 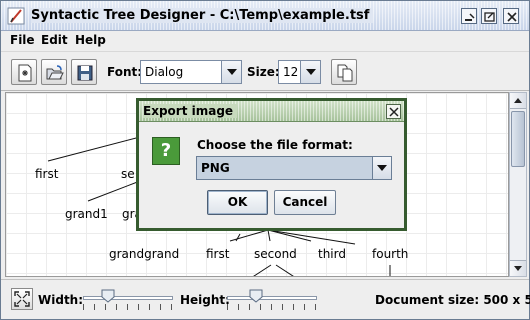 What do you see at coordinates (54, 40) in the screenshot?
I see `menu-edit: Edit` at bounding box center [54, 40].